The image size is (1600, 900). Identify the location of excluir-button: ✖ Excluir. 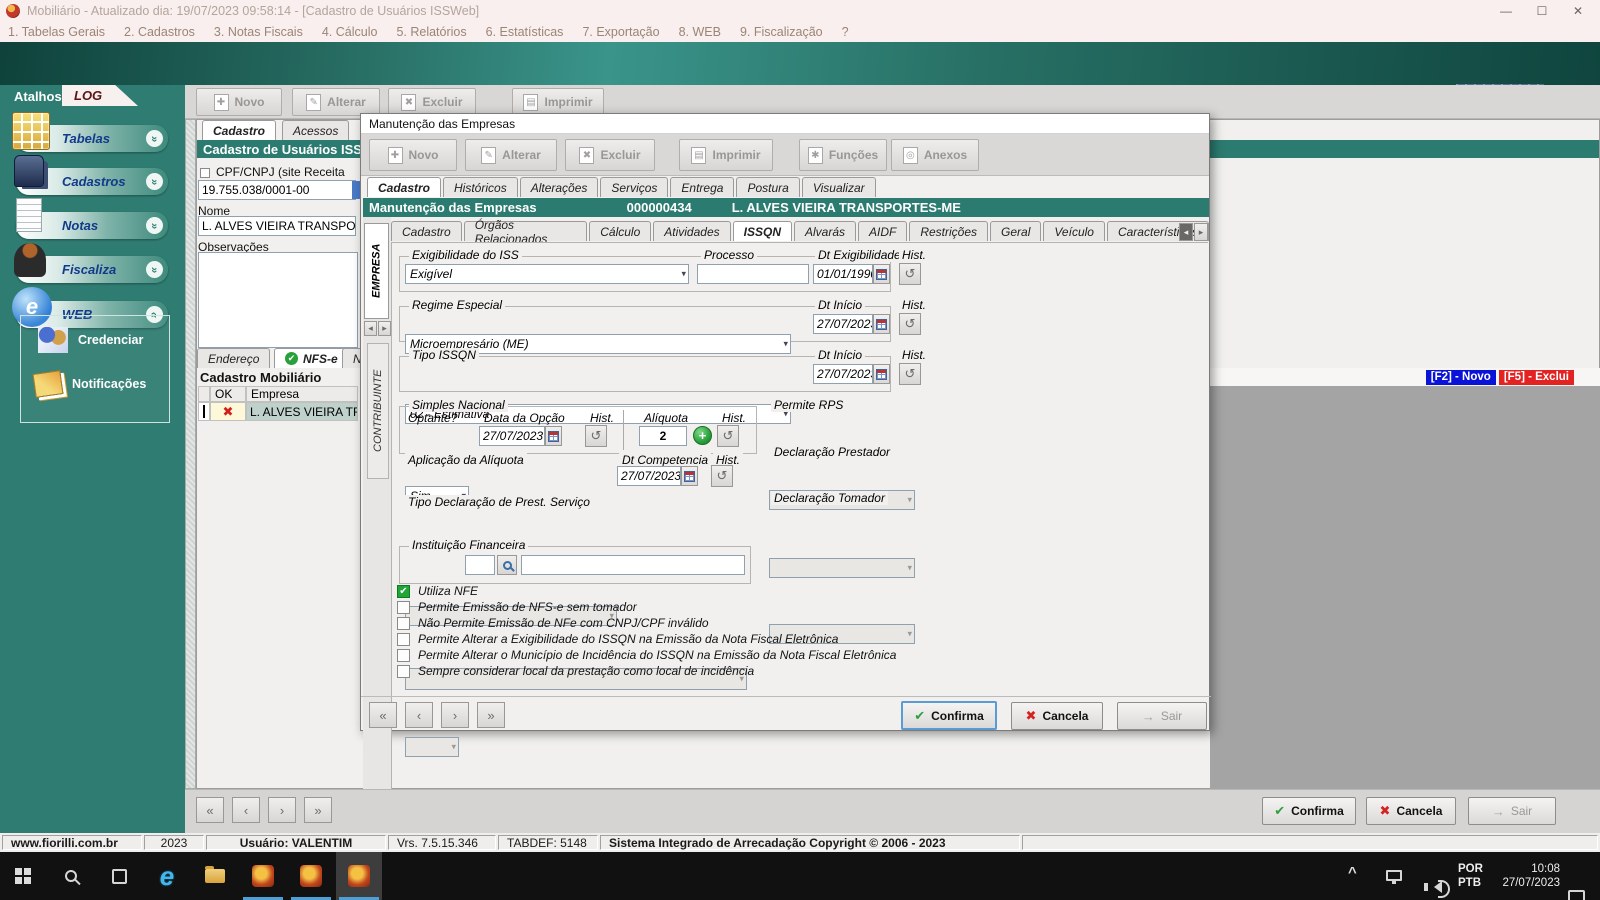
(432, 102).